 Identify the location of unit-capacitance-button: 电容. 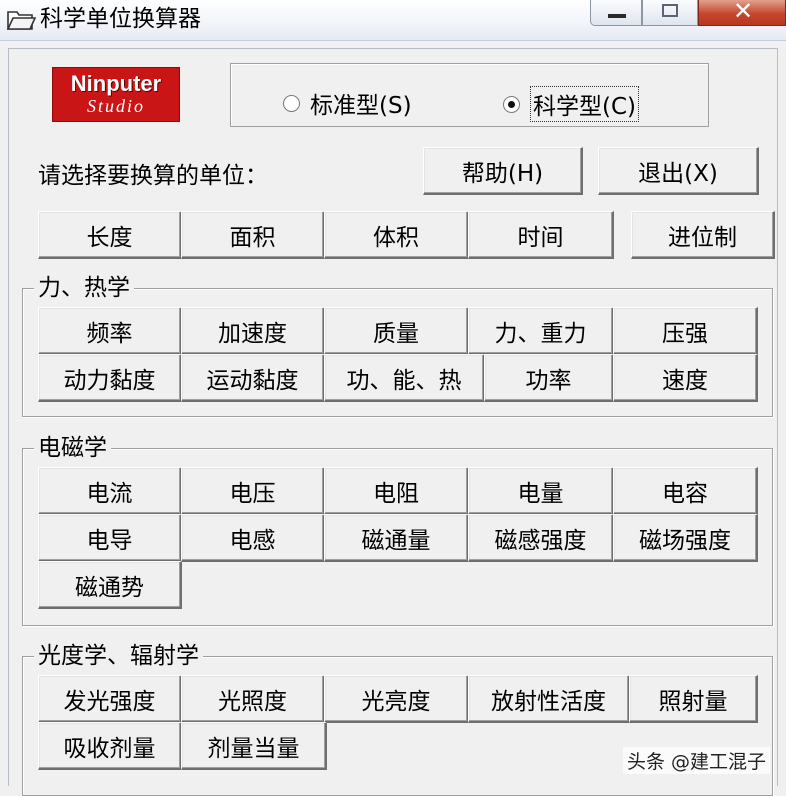
(685, 491).